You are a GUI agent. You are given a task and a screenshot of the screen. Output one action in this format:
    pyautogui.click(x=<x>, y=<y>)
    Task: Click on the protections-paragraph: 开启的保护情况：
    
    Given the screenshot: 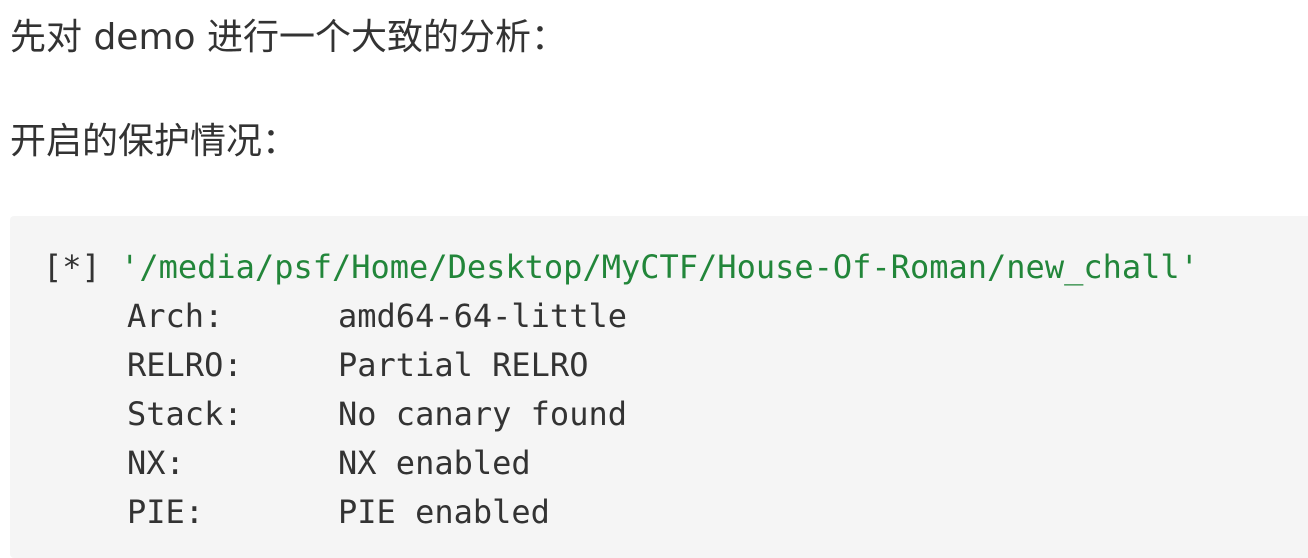 What is the action you would take?
    pyautogui.click(x=154, y=141)
    